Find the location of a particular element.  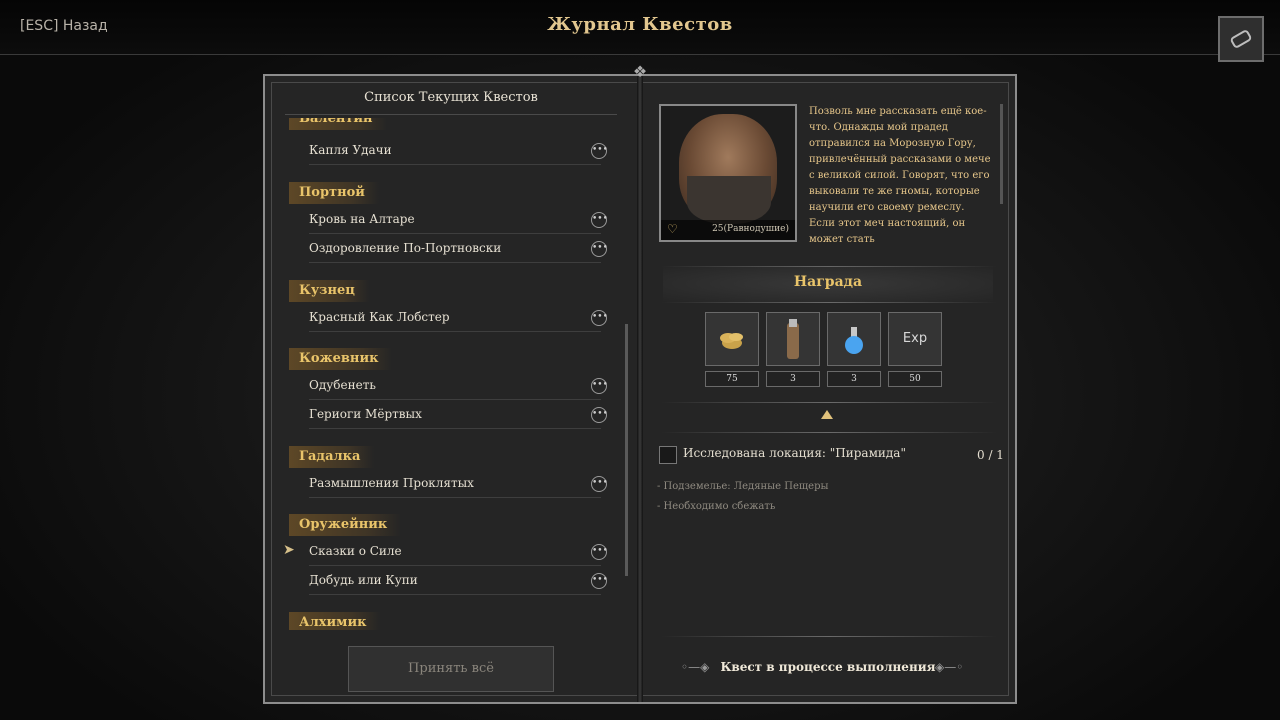

gold-coins-icon is located at coordinates (731, 341).